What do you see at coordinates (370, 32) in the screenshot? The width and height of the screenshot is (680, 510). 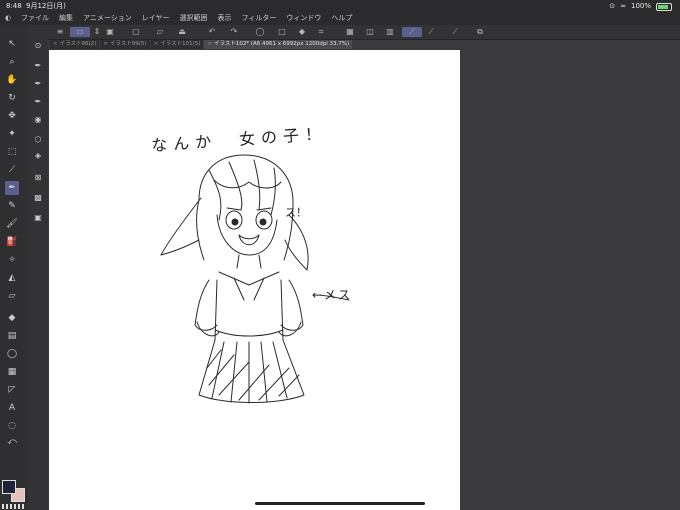 I see `invert-selection-icon: ◫` at bounding box center [370, 32].